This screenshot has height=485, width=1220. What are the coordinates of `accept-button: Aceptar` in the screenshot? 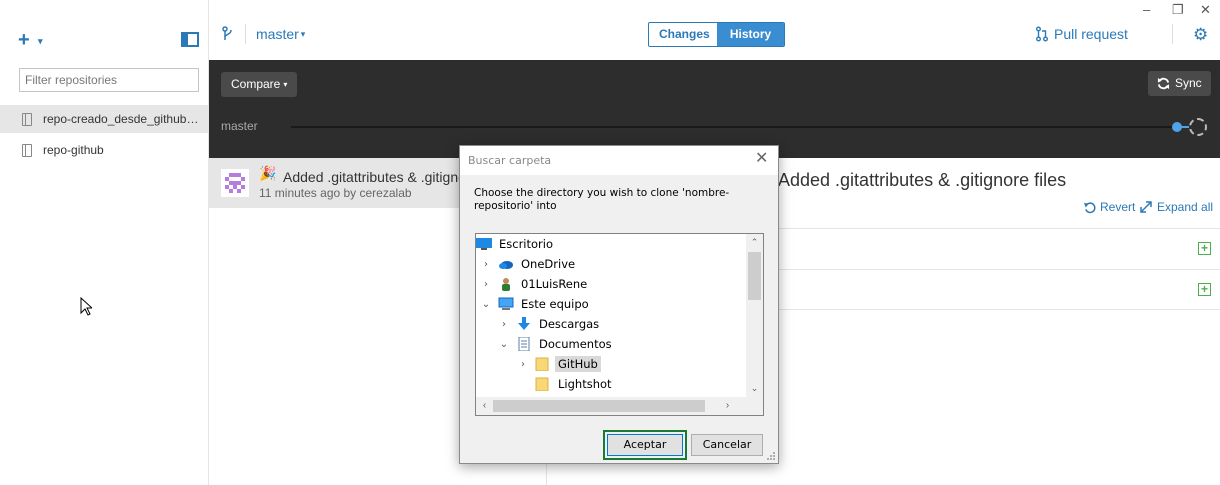 It's located at (645, 445).